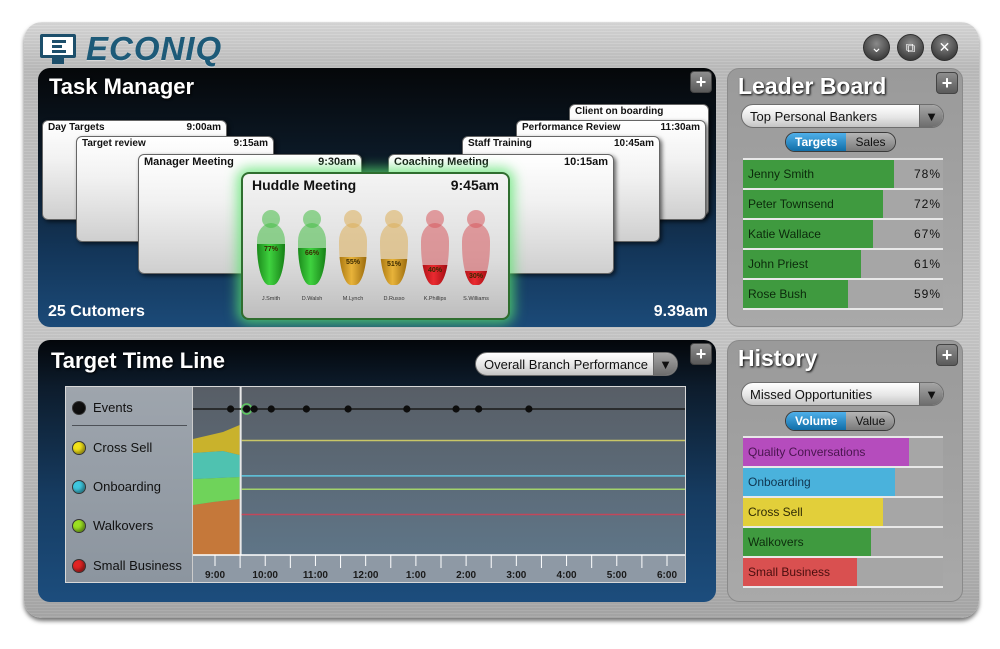  What do you see at coordinates (870, 142) in the screenshot?
I see `toggle-sales: Sales` at bounding box center [870, 142].